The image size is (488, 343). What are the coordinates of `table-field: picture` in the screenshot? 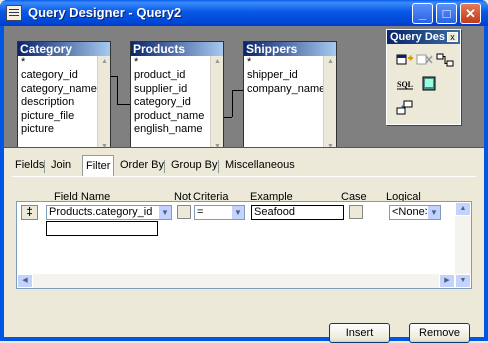 It's located at (58, 129).